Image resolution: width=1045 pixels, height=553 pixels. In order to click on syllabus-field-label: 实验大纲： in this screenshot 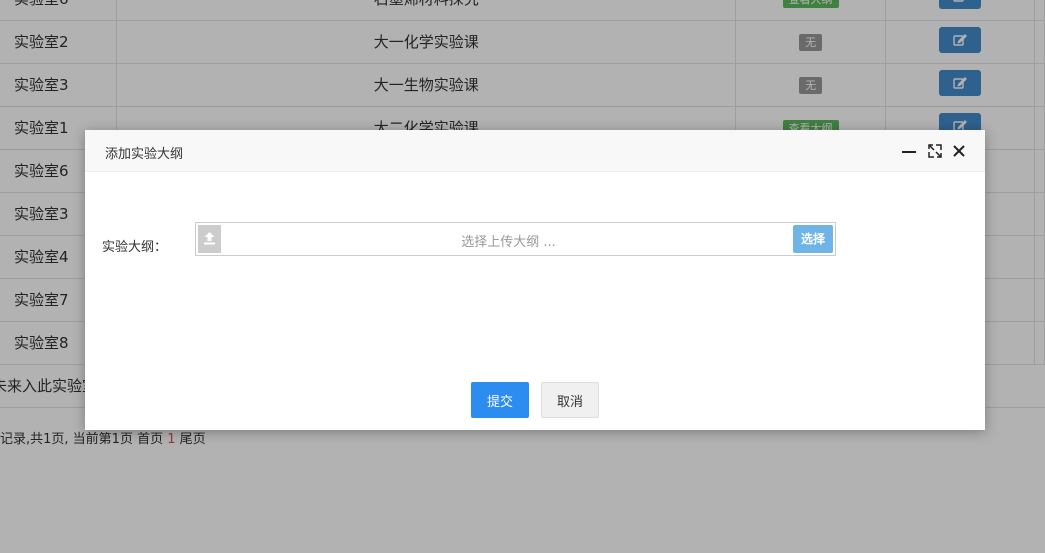, I will do `click(135, 247)`.